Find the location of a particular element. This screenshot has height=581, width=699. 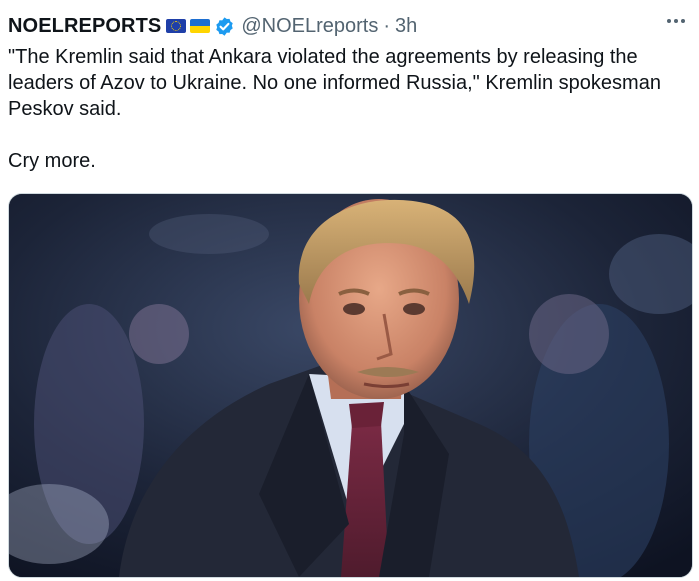

author-display-name: NOELREPORTS is located at coordinates (84, 26).